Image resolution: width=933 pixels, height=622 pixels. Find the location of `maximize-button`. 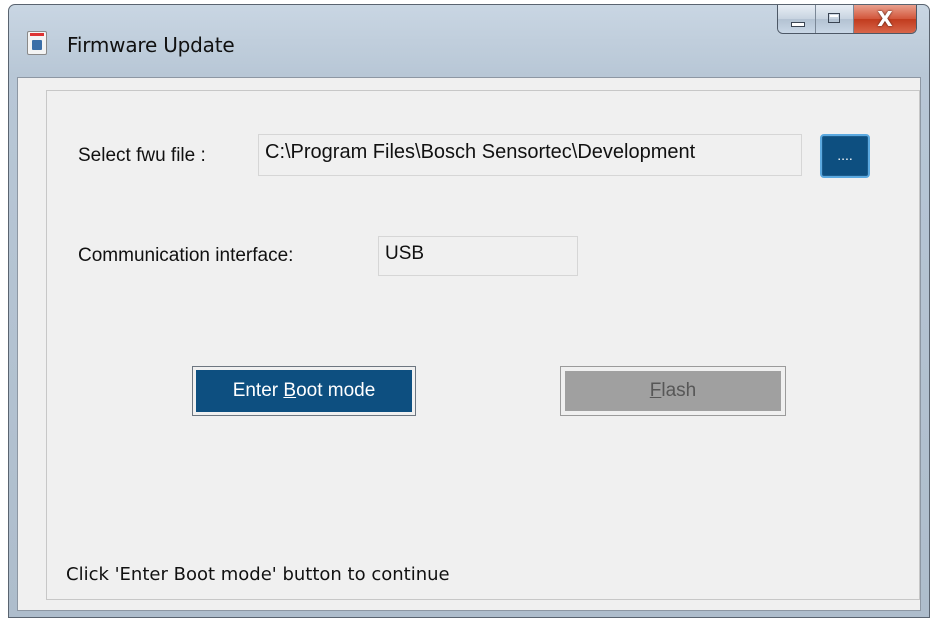

maximize-button is located at coordinates (835, 19).